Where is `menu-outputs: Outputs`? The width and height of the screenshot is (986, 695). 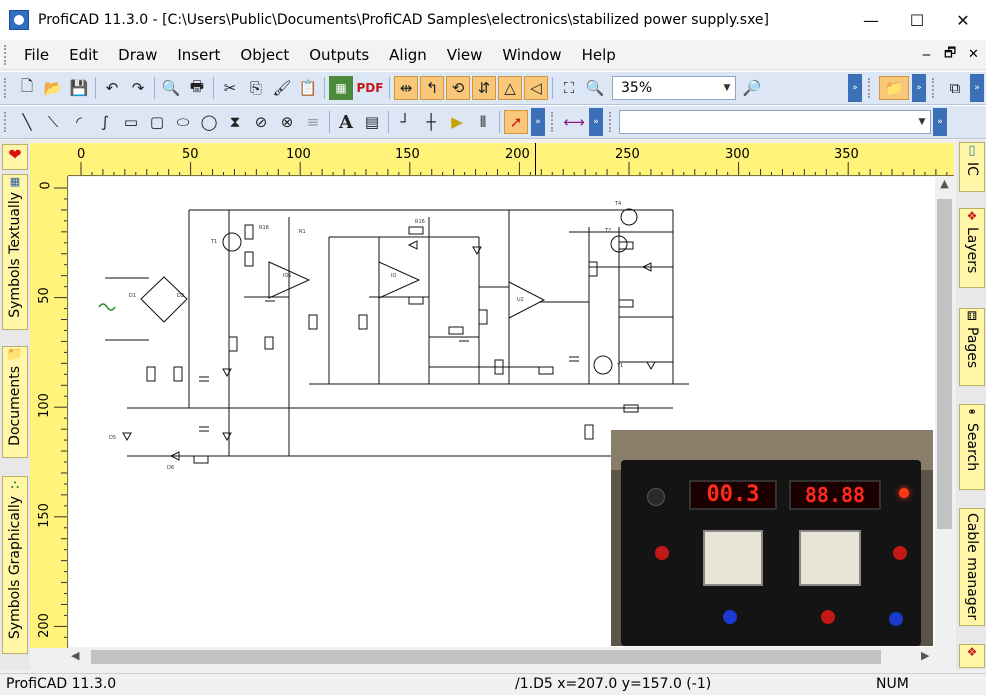
menu-outputs: Outputs is located at coordinates (339, 55).